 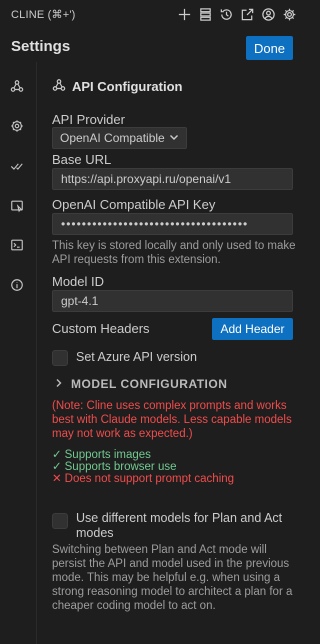 I want to click on section-title: API Configuration, so click(x=127, y=86).